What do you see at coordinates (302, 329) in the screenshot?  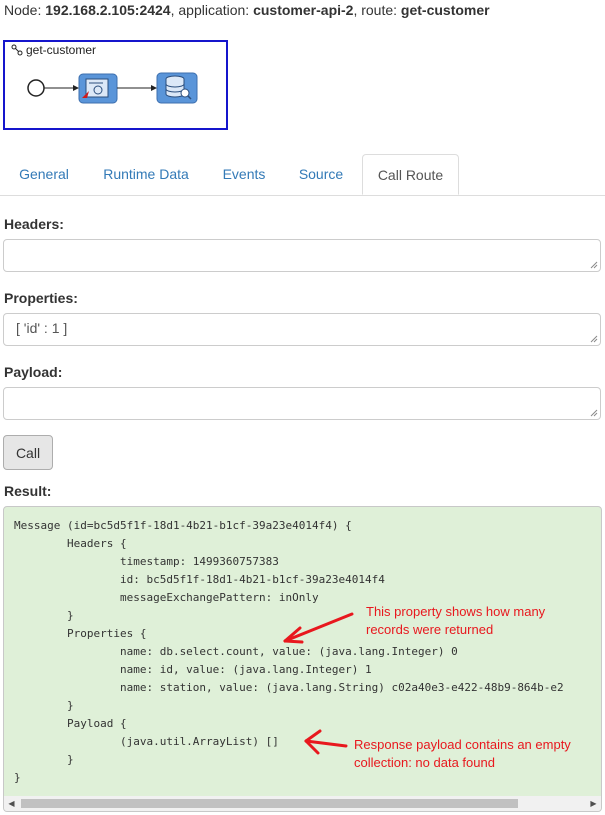 I see `properties-field: [ 'id' : 1 ]` at bounding box center [302, 329].